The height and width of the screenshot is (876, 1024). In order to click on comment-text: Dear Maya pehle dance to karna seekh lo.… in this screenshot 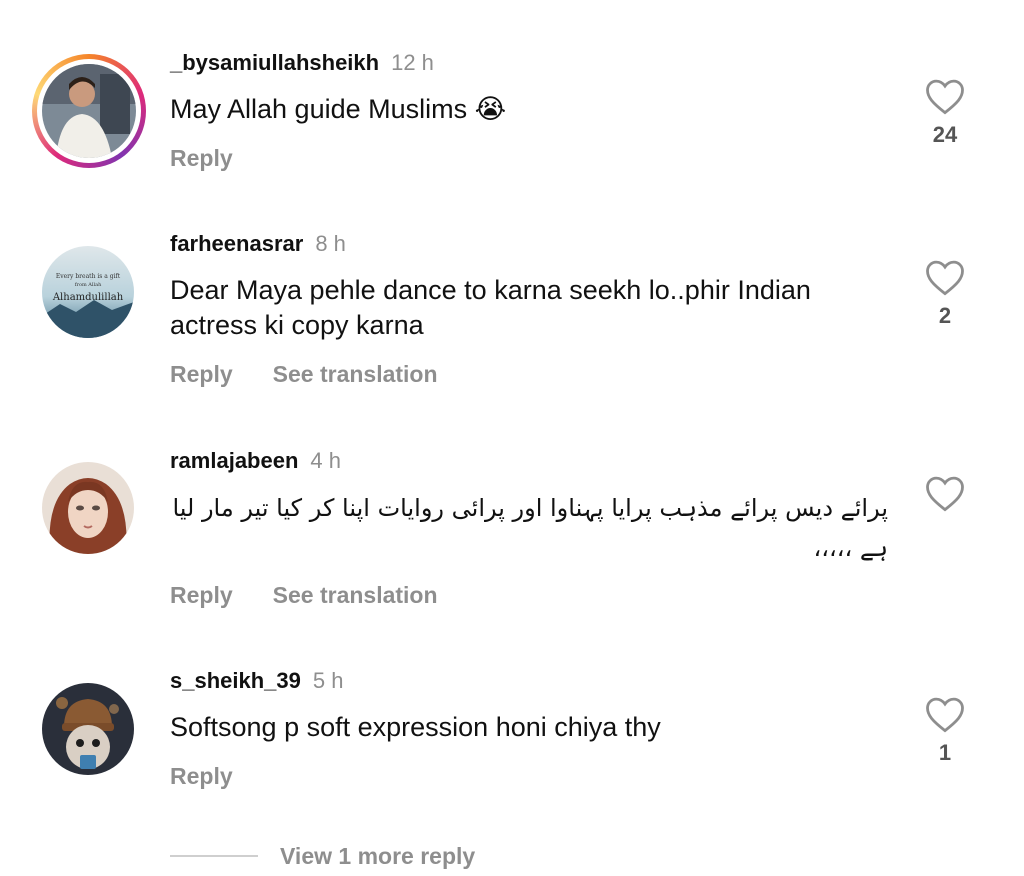, I will do `click(490, 307)`.